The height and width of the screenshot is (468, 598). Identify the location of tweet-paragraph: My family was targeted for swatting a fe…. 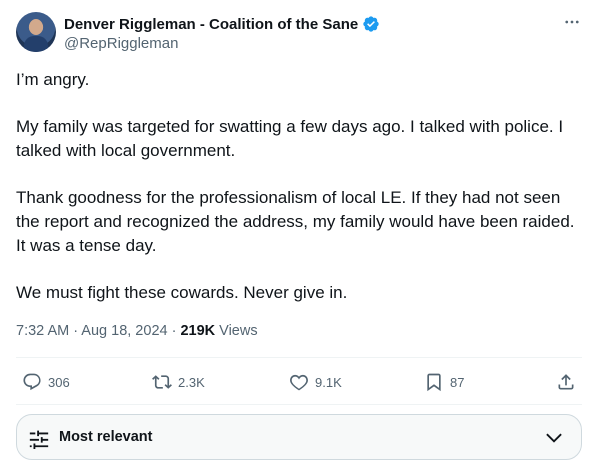
(290, 138).